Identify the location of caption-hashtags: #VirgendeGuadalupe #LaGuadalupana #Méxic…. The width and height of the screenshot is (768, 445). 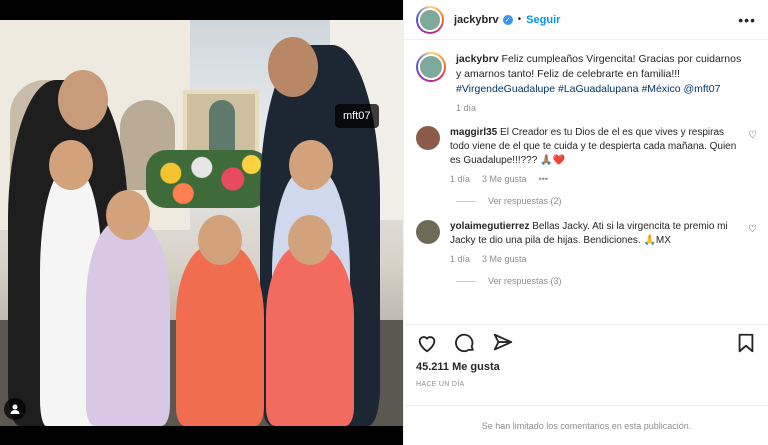
(588, 89).